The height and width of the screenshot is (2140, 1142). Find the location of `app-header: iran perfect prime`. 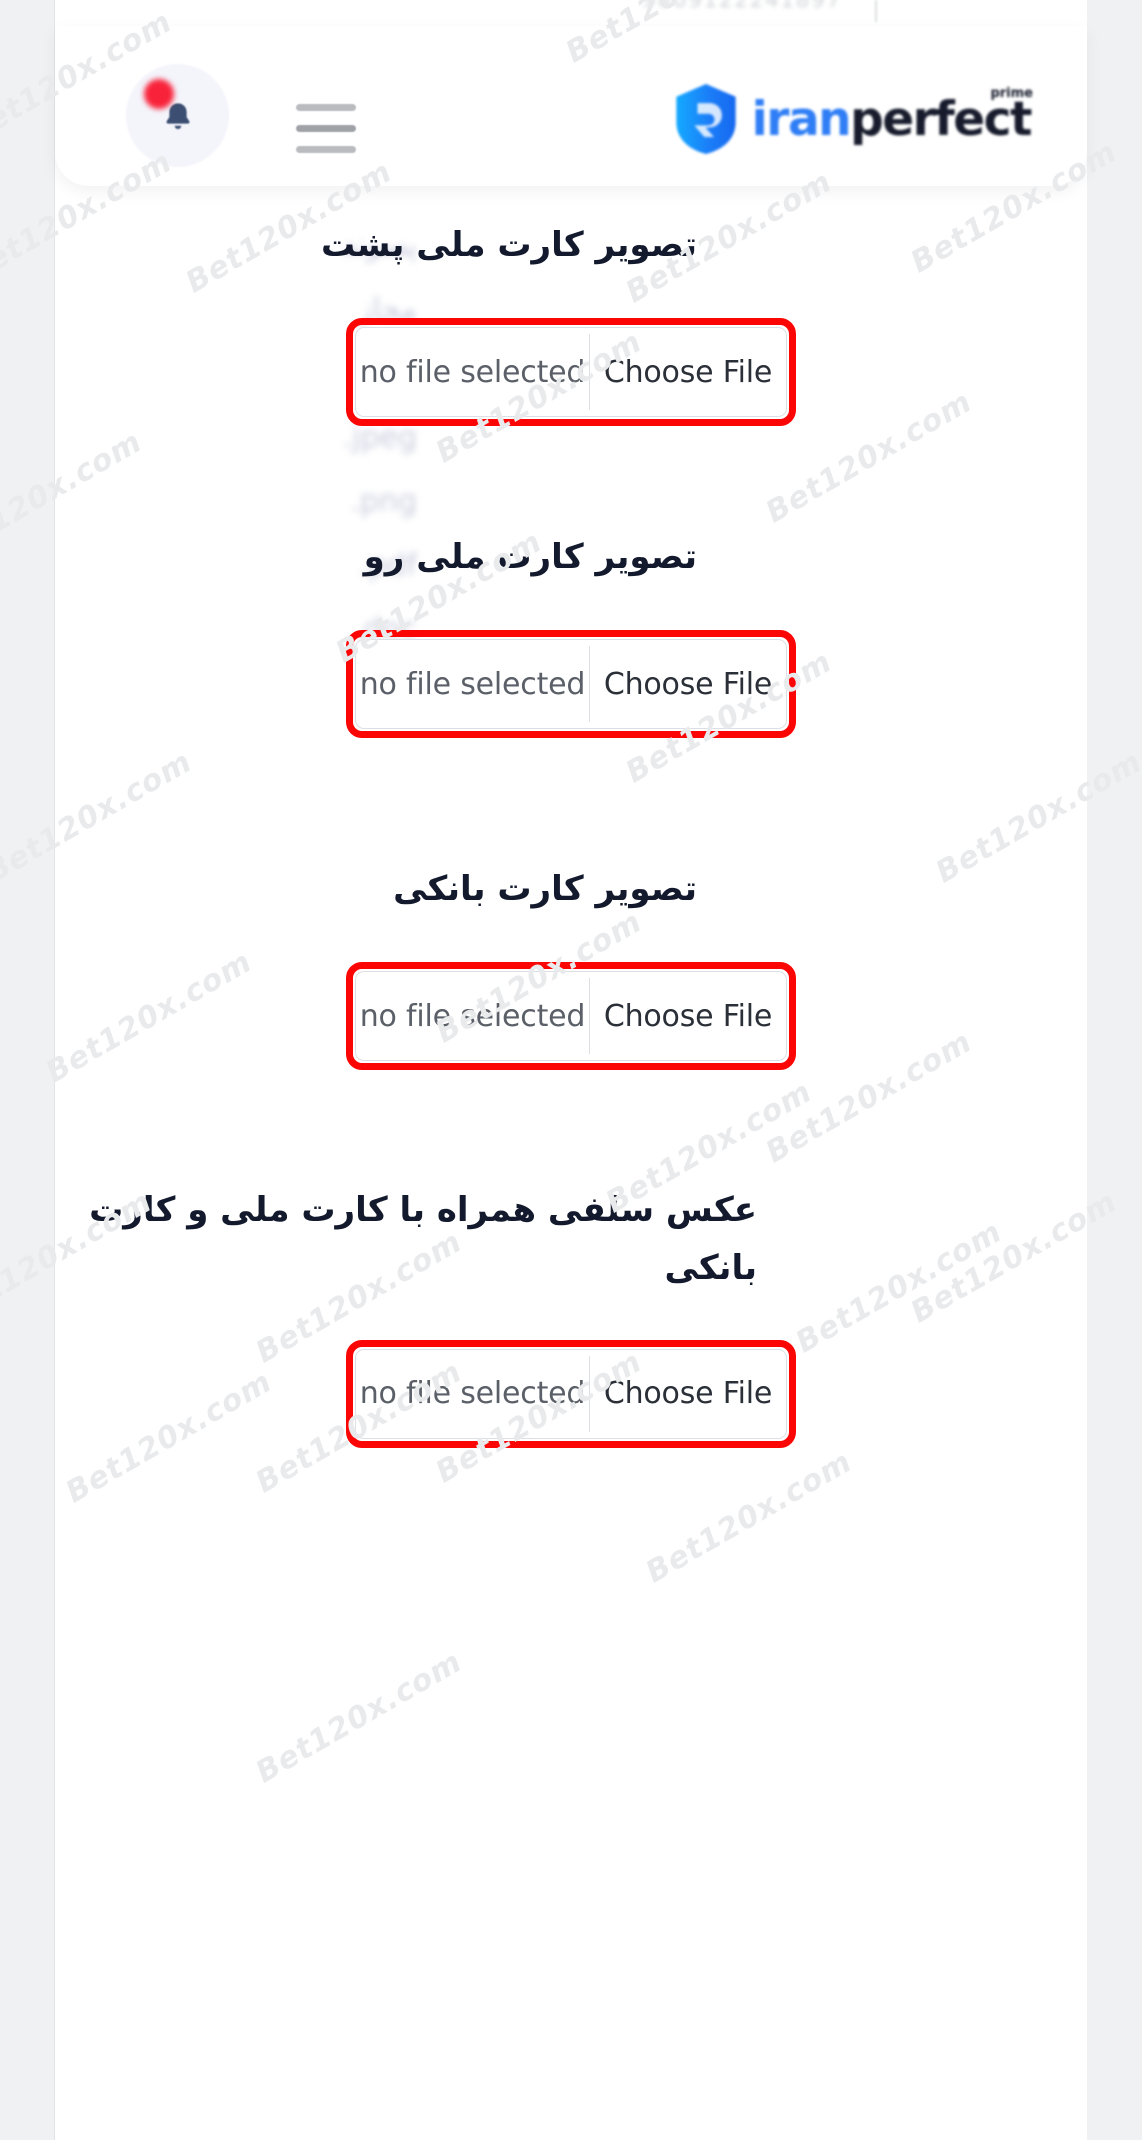

app-header: iran perfect prime is located at coordinates (571, 106).